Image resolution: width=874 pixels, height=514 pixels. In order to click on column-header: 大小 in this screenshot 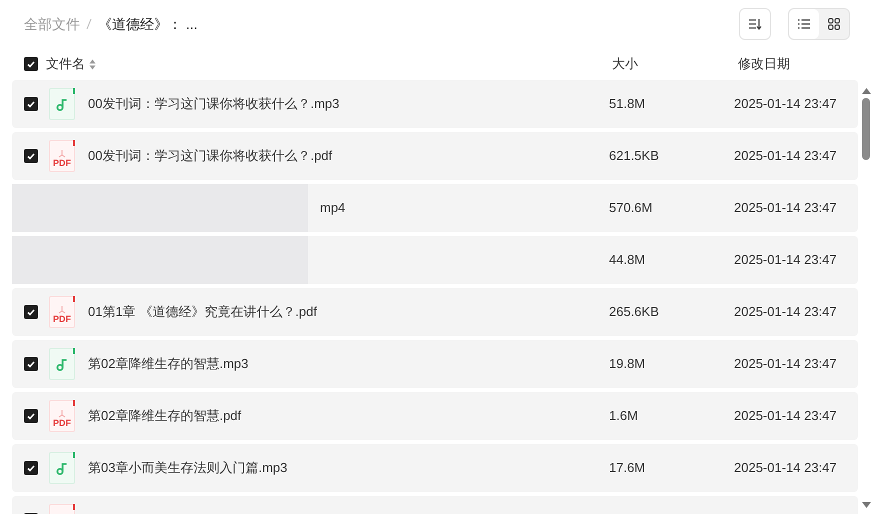, I will do `click(625, 64)`.